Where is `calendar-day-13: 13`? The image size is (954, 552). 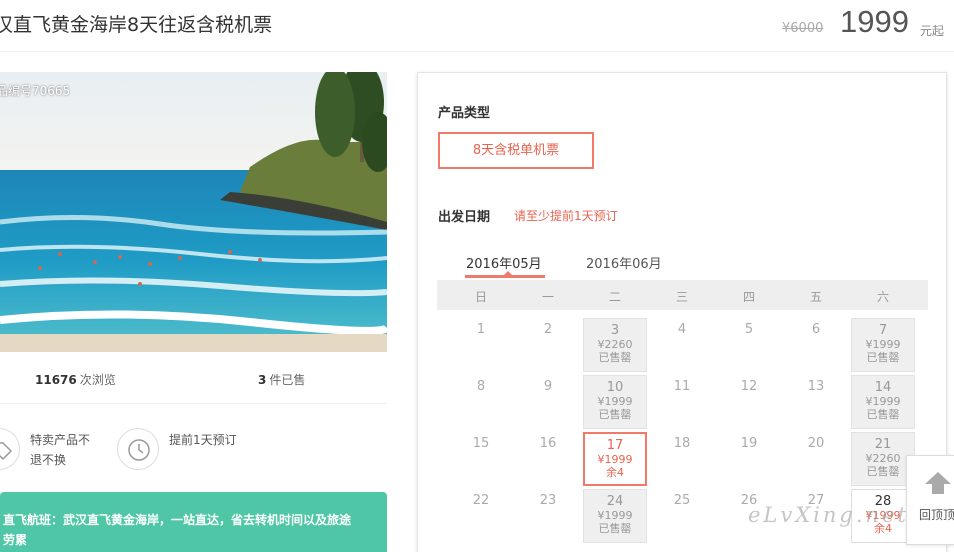 calendar-day-13: 13 is located at coordinates (816, 402).